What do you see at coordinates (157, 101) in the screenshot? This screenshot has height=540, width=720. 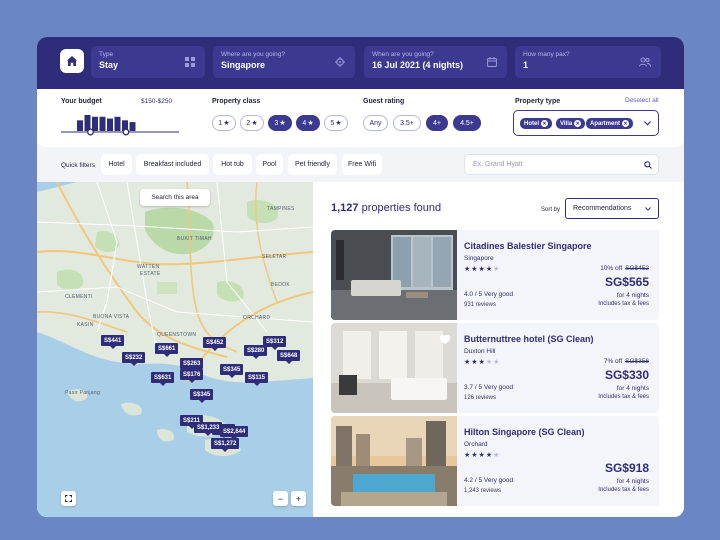 I see `budget-range: $150-$250` at bounding box center [157, 101].